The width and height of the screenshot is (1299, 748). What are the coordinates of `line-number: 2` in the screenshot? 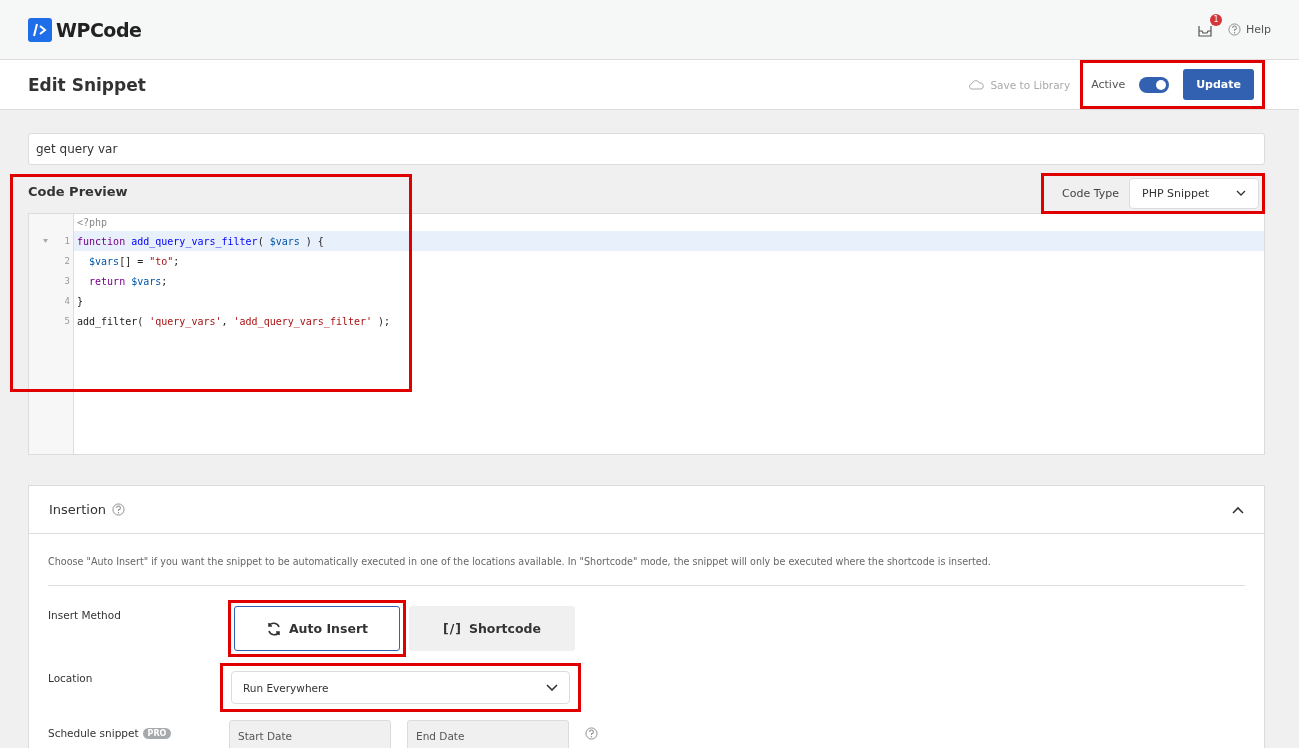 It's located at (67, 261).